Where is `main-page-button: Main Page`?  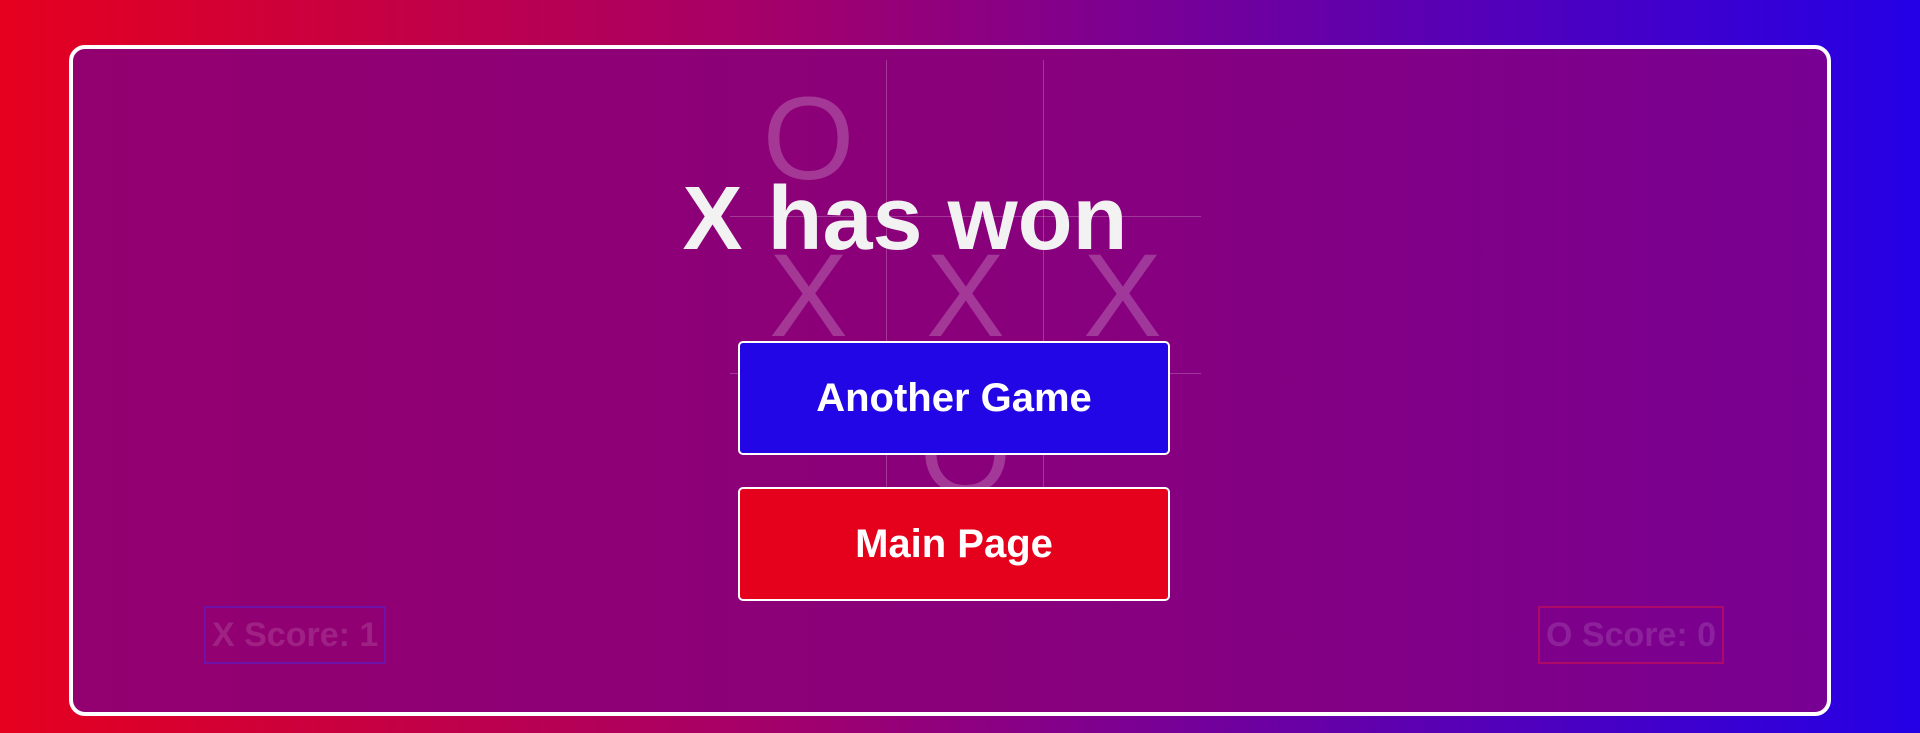
main-page-button: Main Page is located at coordinates (954, 544).